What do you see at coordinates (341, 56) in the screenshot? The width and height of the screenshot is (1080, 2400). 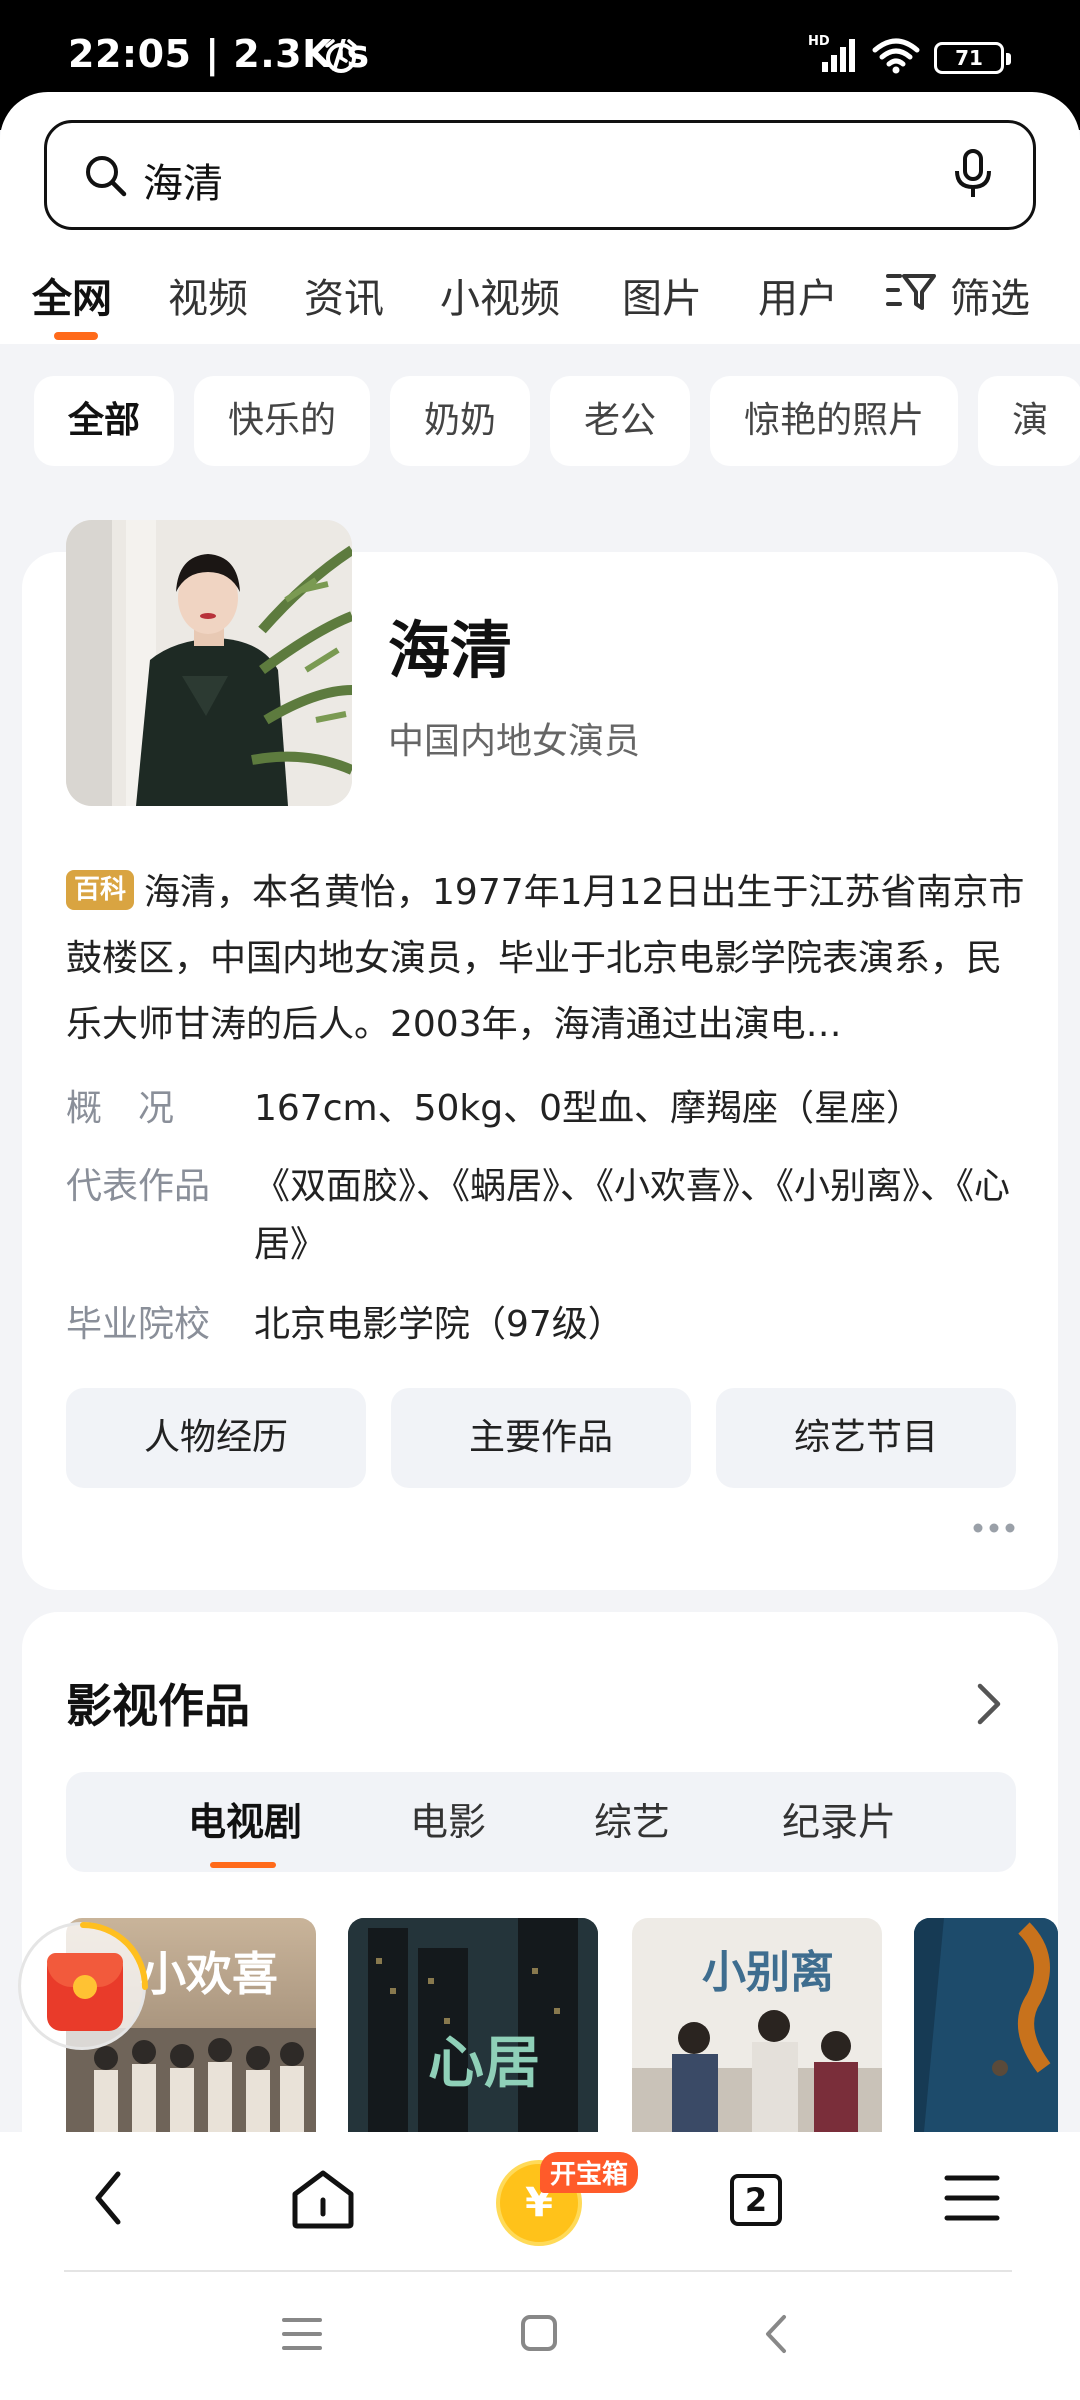 I see `alarm-icon` at bounding box center [341, 56].